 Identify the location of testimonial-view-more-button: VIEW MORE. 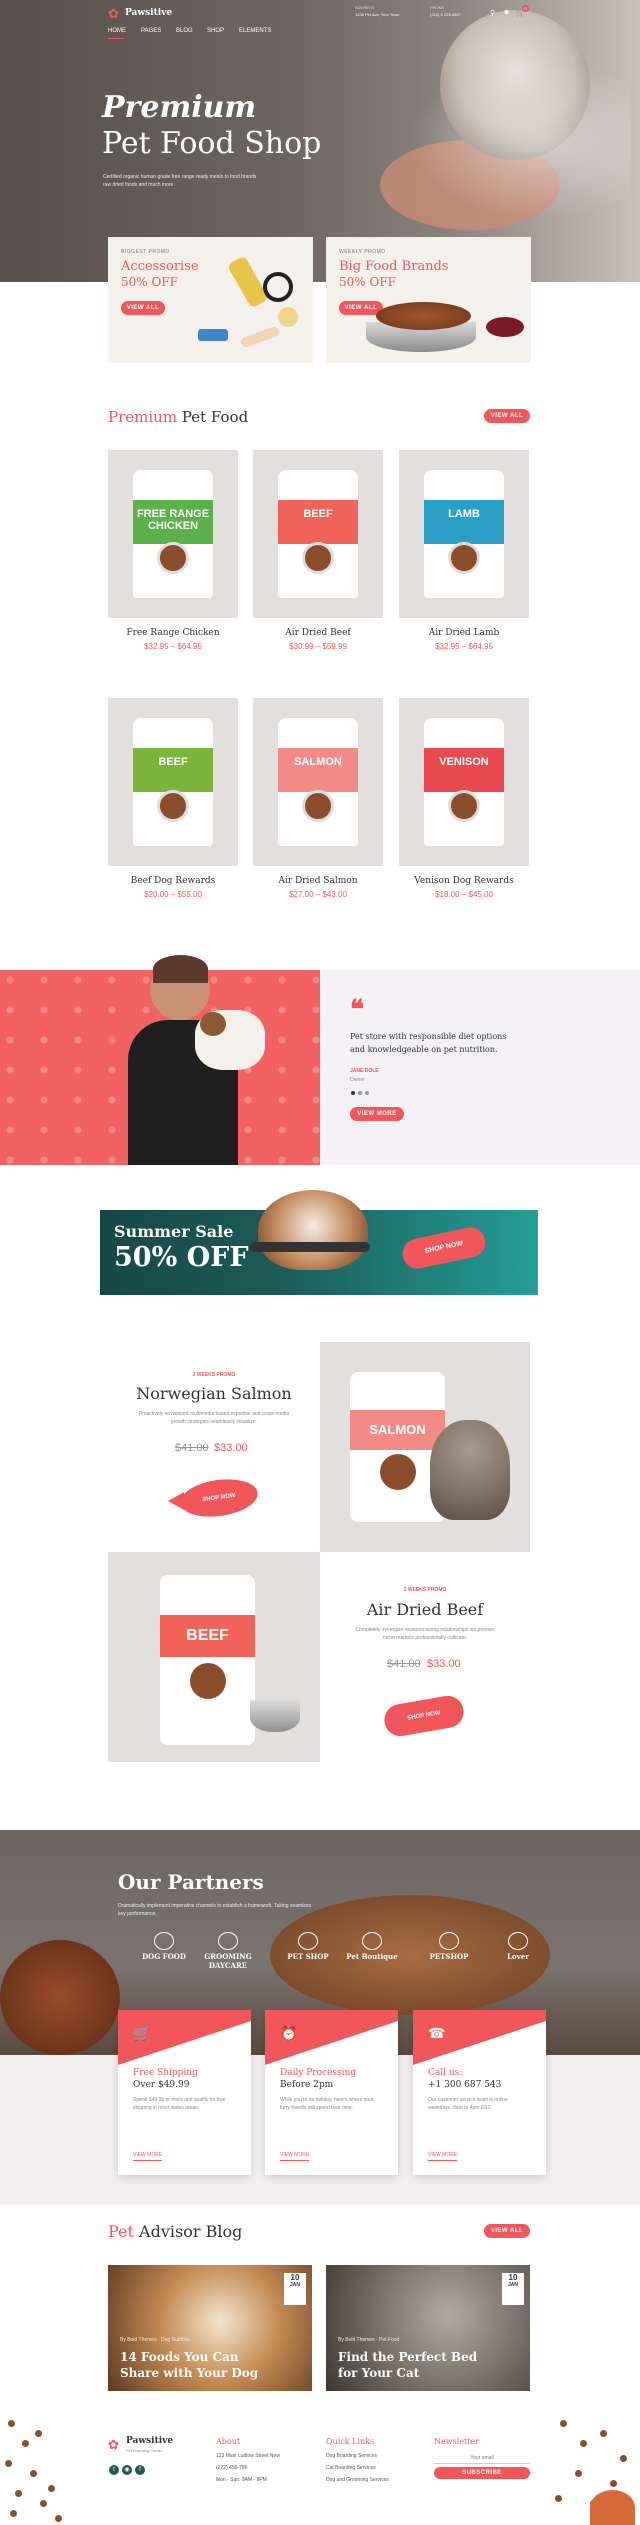
(377, 1114).